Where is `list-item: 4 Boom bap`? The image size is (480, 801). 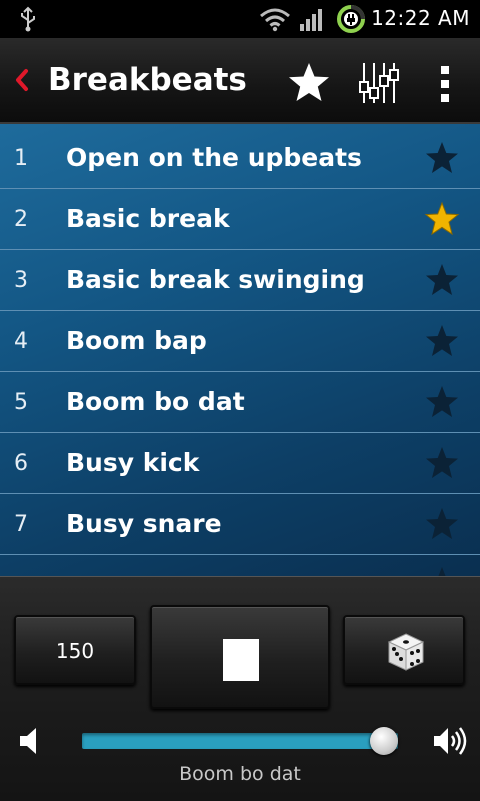 list-item: 4 Boom bap is located at coordinates (240, 341).